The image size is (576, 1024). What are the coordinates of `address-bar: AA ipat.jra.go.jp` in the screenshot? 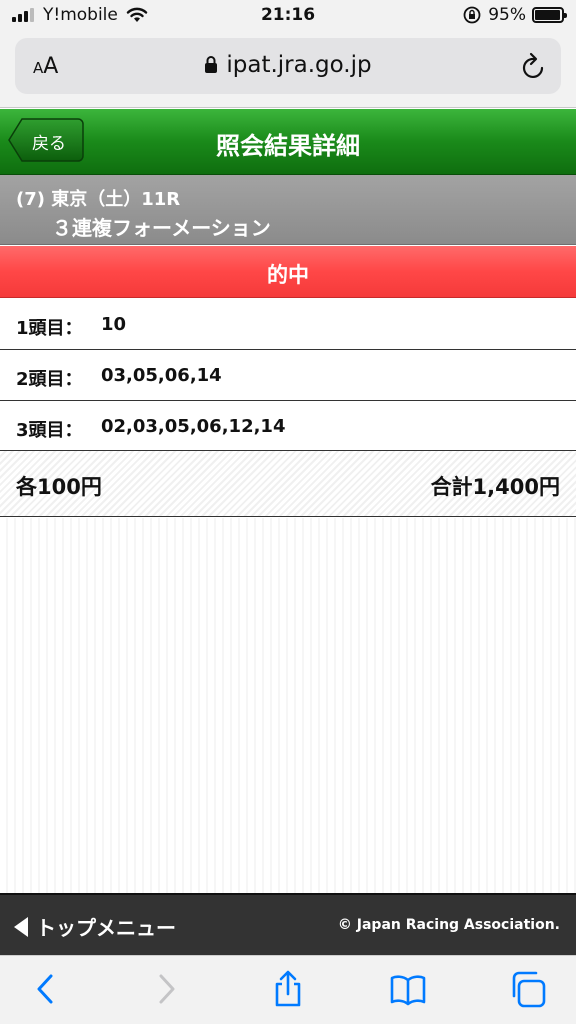 It's located at (288, 66).